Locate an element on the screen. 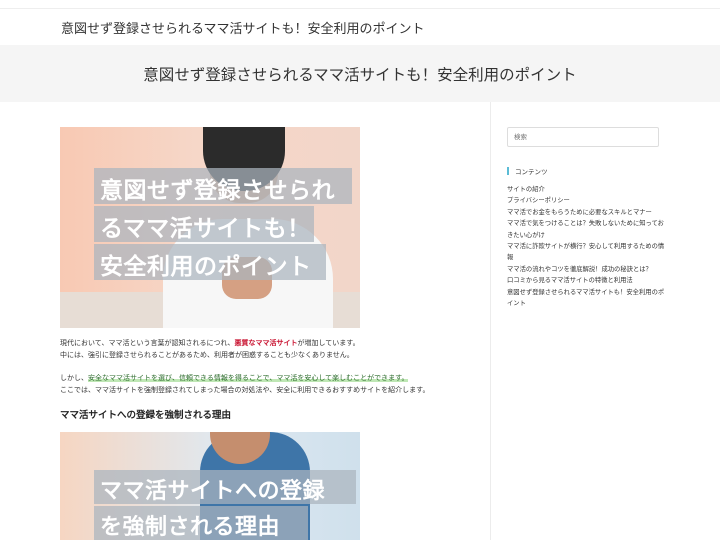  widget-title-contents: コンテンツ is located at coordinates (527, 171).